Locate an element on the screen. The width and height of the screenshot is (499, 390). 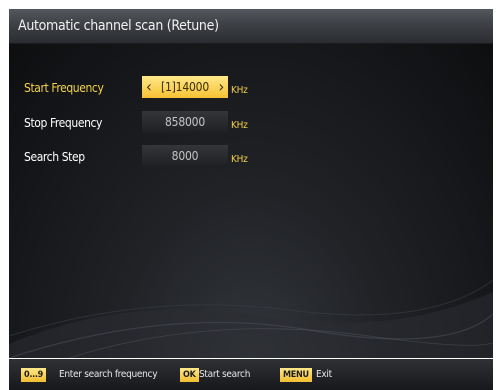
menu-key-badge: MENU is located at coordinates (296, 375).